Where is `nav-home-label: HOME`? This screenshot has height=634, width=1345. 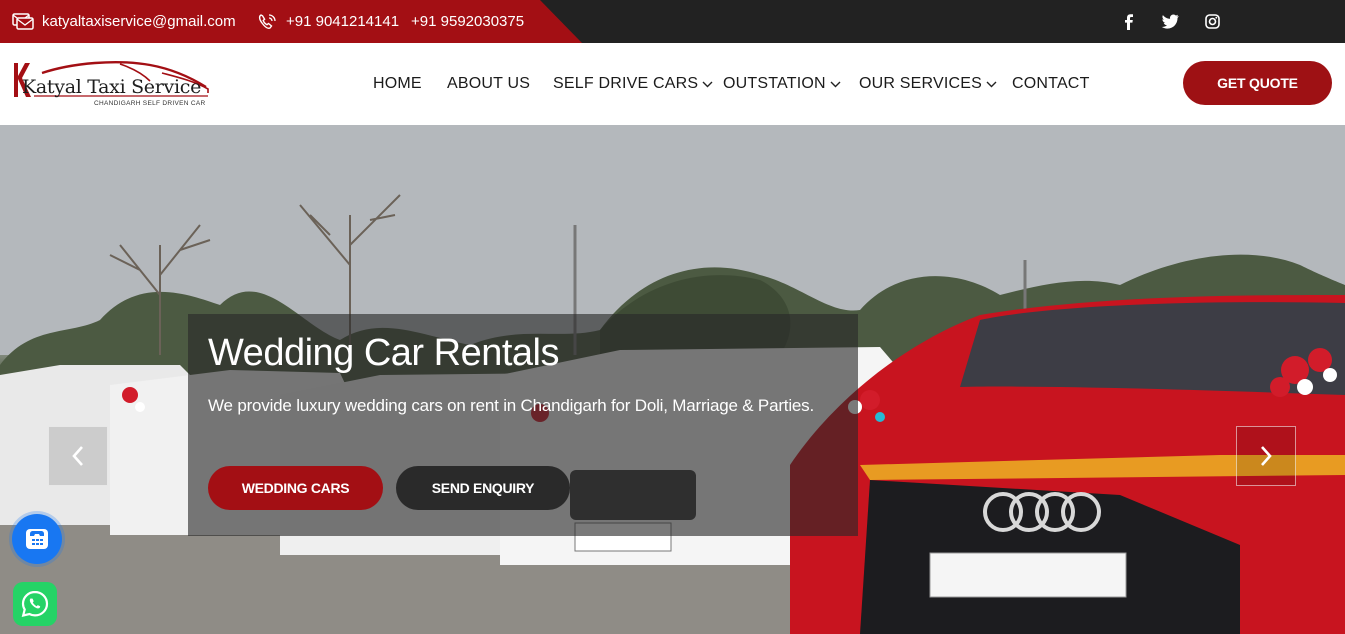
nav-home-label: HOME is located at coordinates (397, 83).